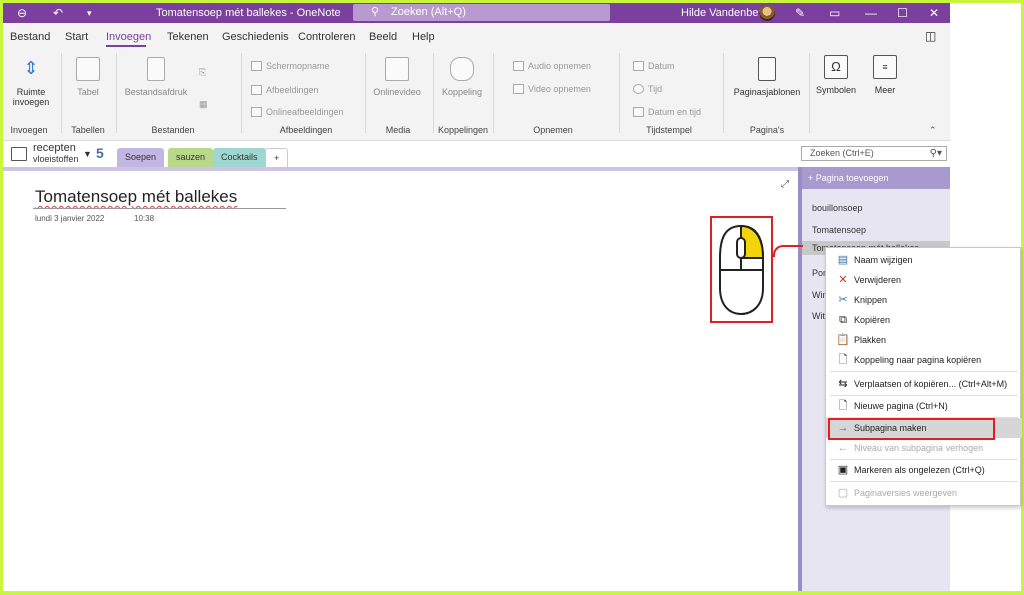 The image size is (1024, 595). I want to click on unread-icon: ▣, so click(843, 470).